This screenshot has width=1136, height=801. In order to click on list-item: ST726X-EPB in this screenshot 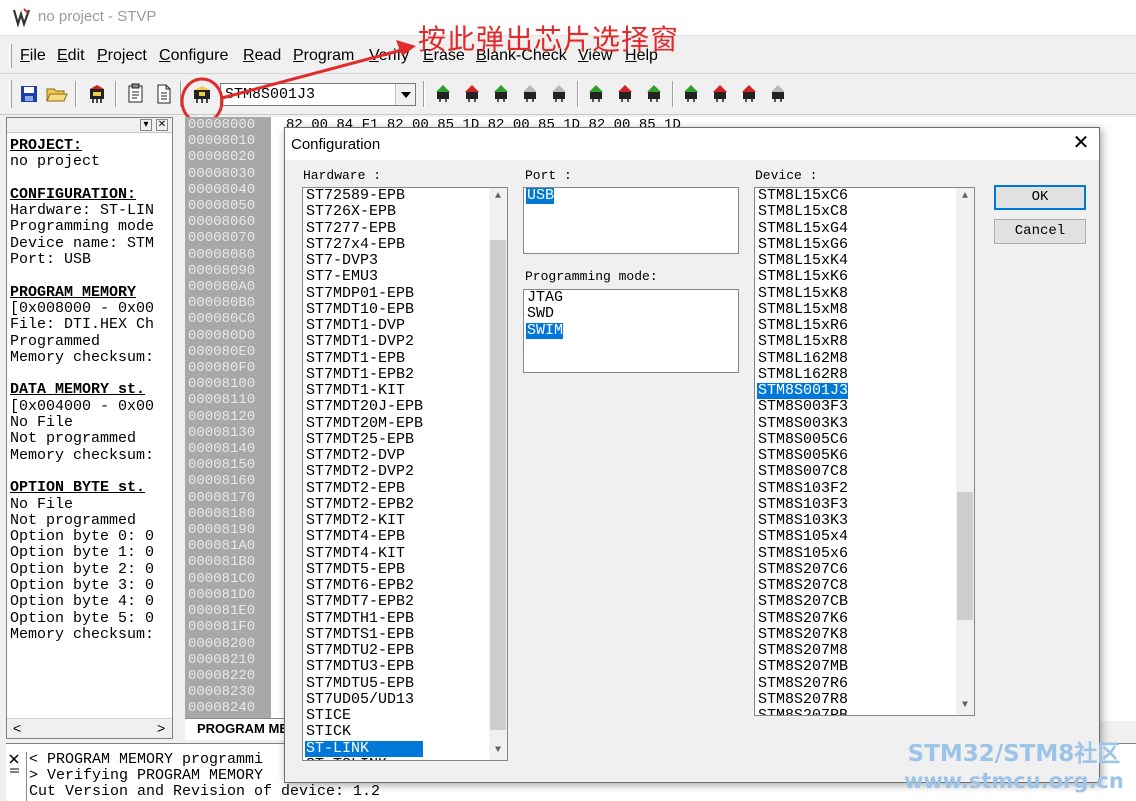, I will do `click(364, 211)`.